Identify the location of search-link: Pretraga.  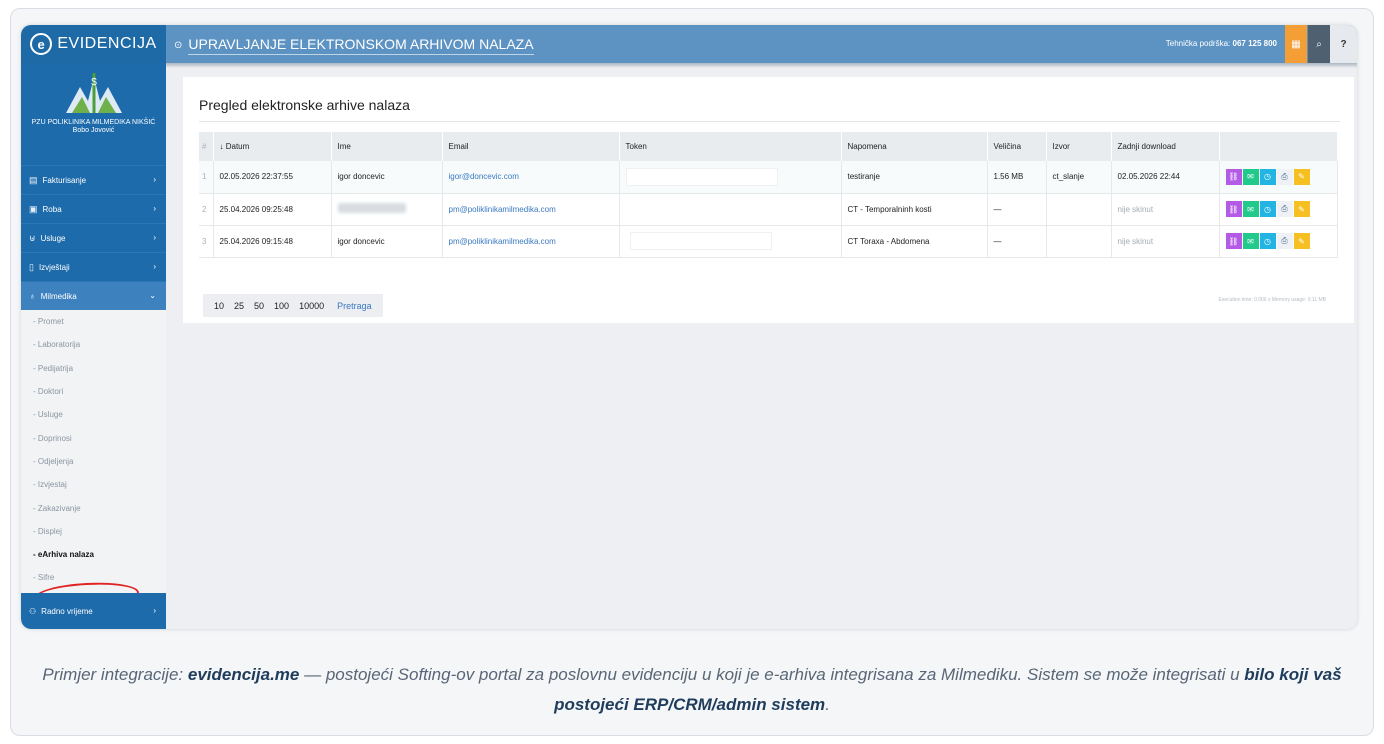
(354, 306).